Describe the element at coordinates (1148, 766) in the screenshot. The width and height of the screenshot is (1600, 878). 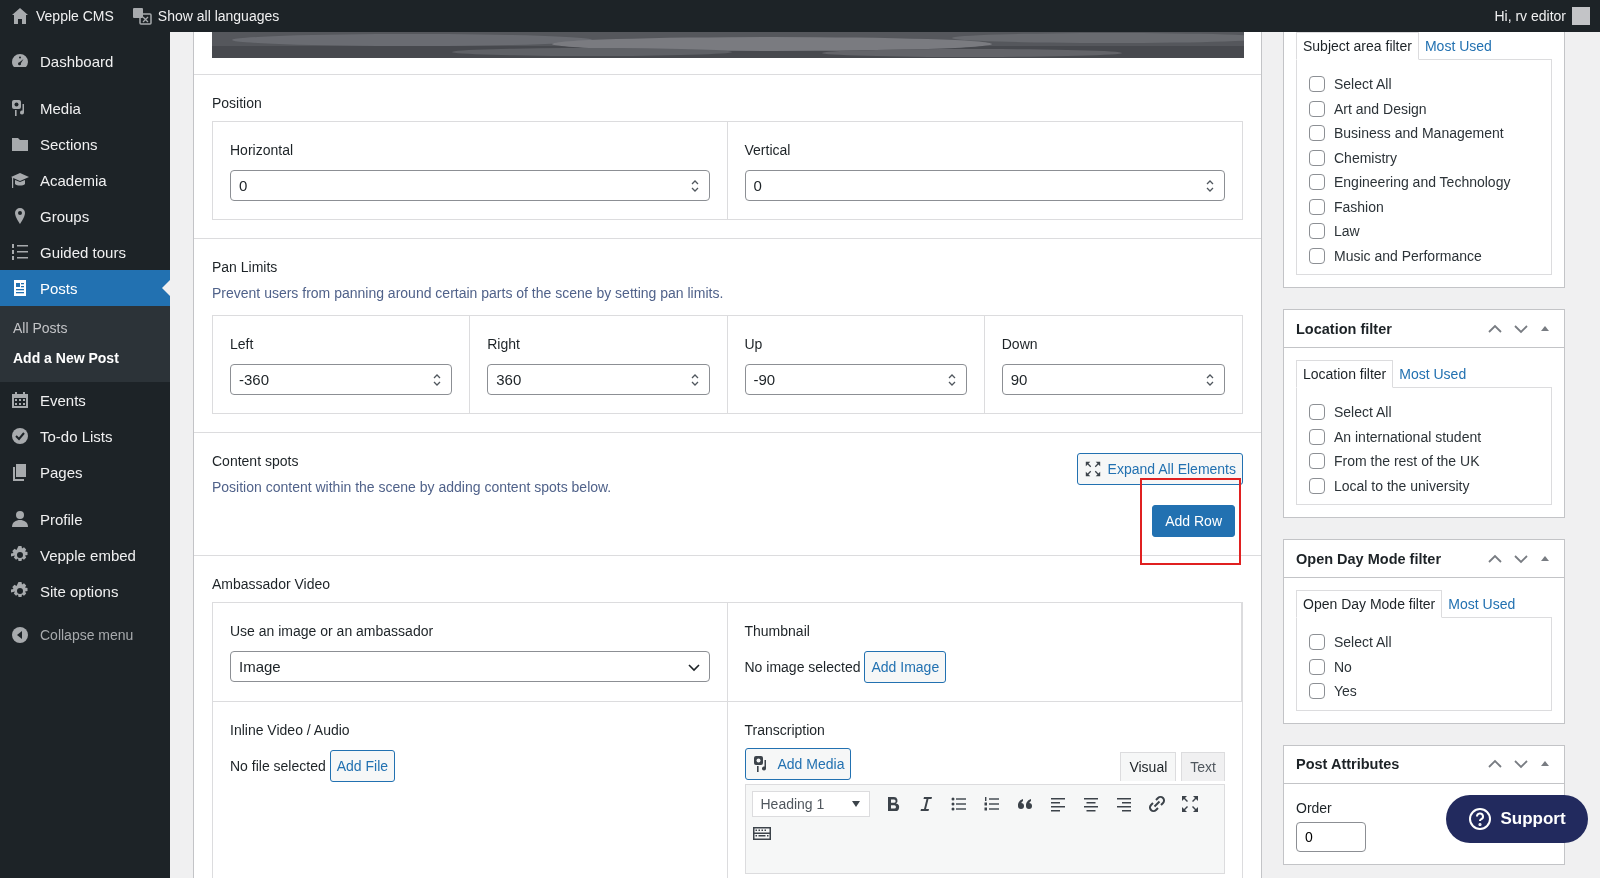
I see `editor-tab: Visual` at that location.